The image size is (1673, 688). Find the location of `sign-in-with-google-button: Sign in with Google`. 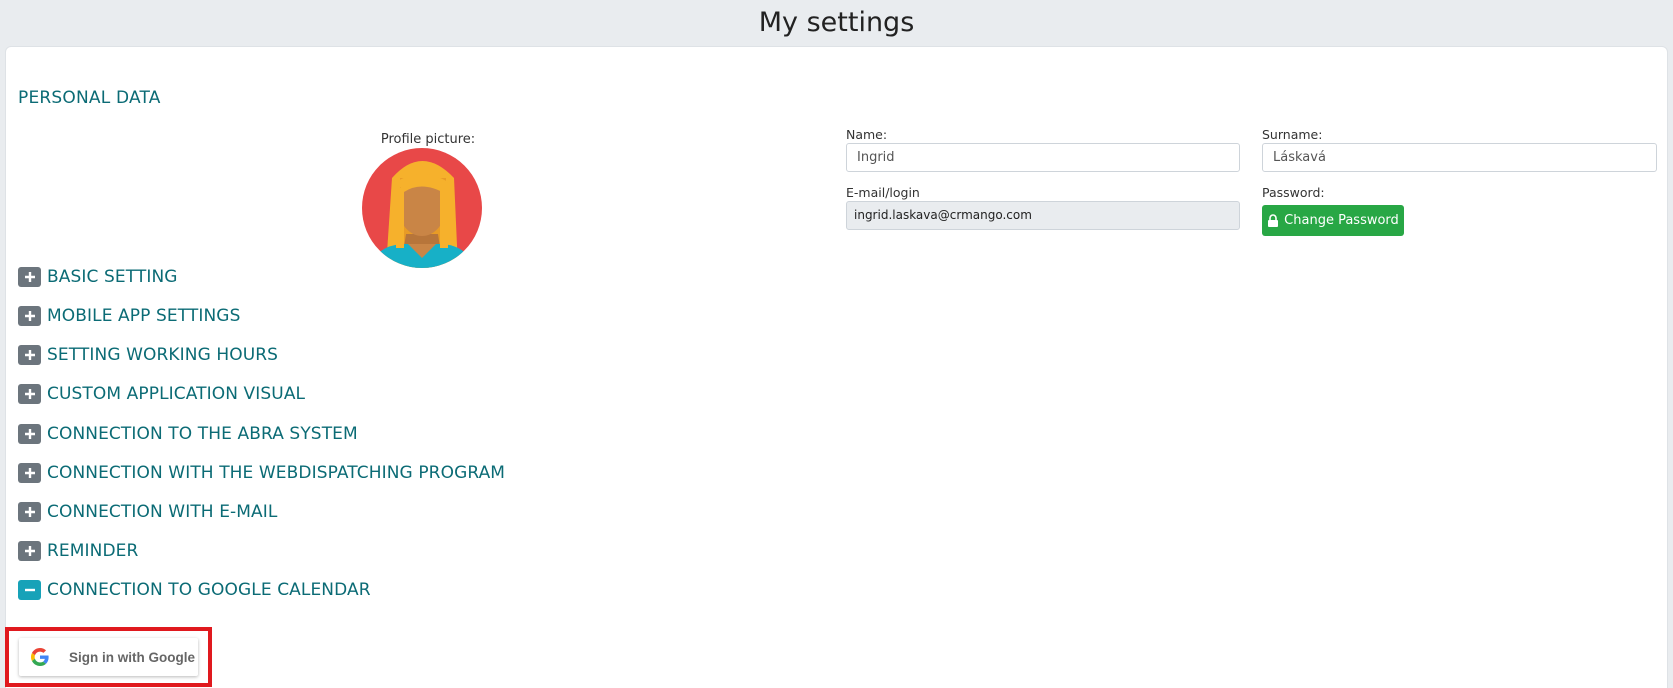

sign-in-with-google-button: Sign in with Google is located at coordinates (108, 657).